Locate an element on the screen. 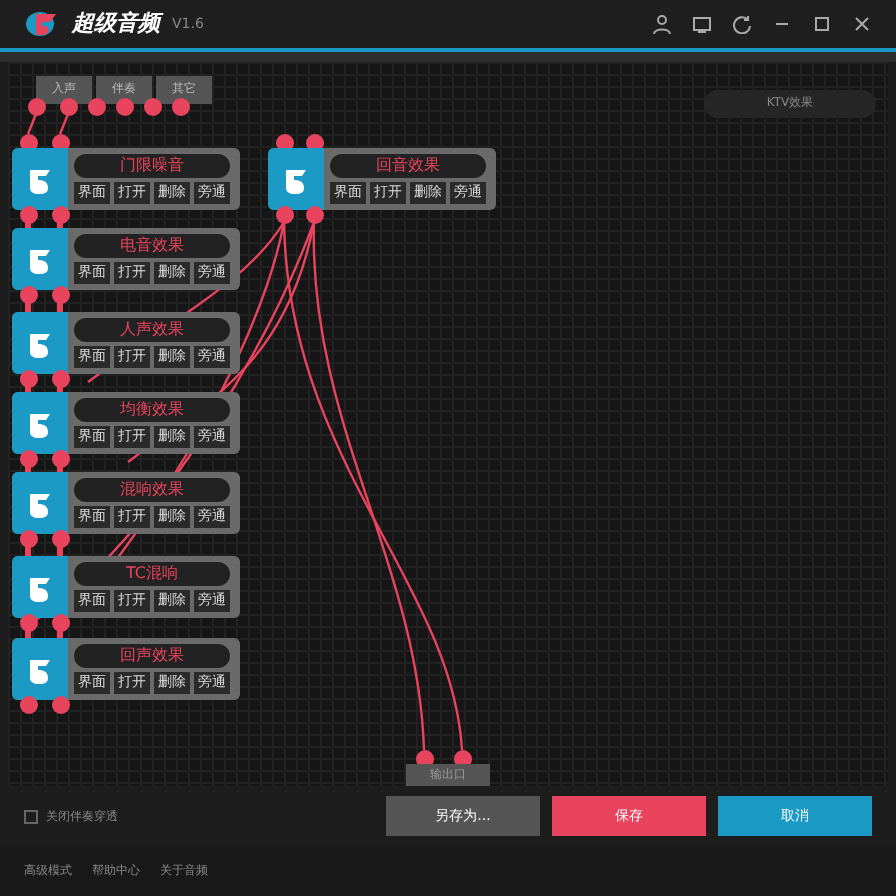 The width and height of the screenshot is (896, 896). node-title: TC混响 is located at coordinates (152, 574).